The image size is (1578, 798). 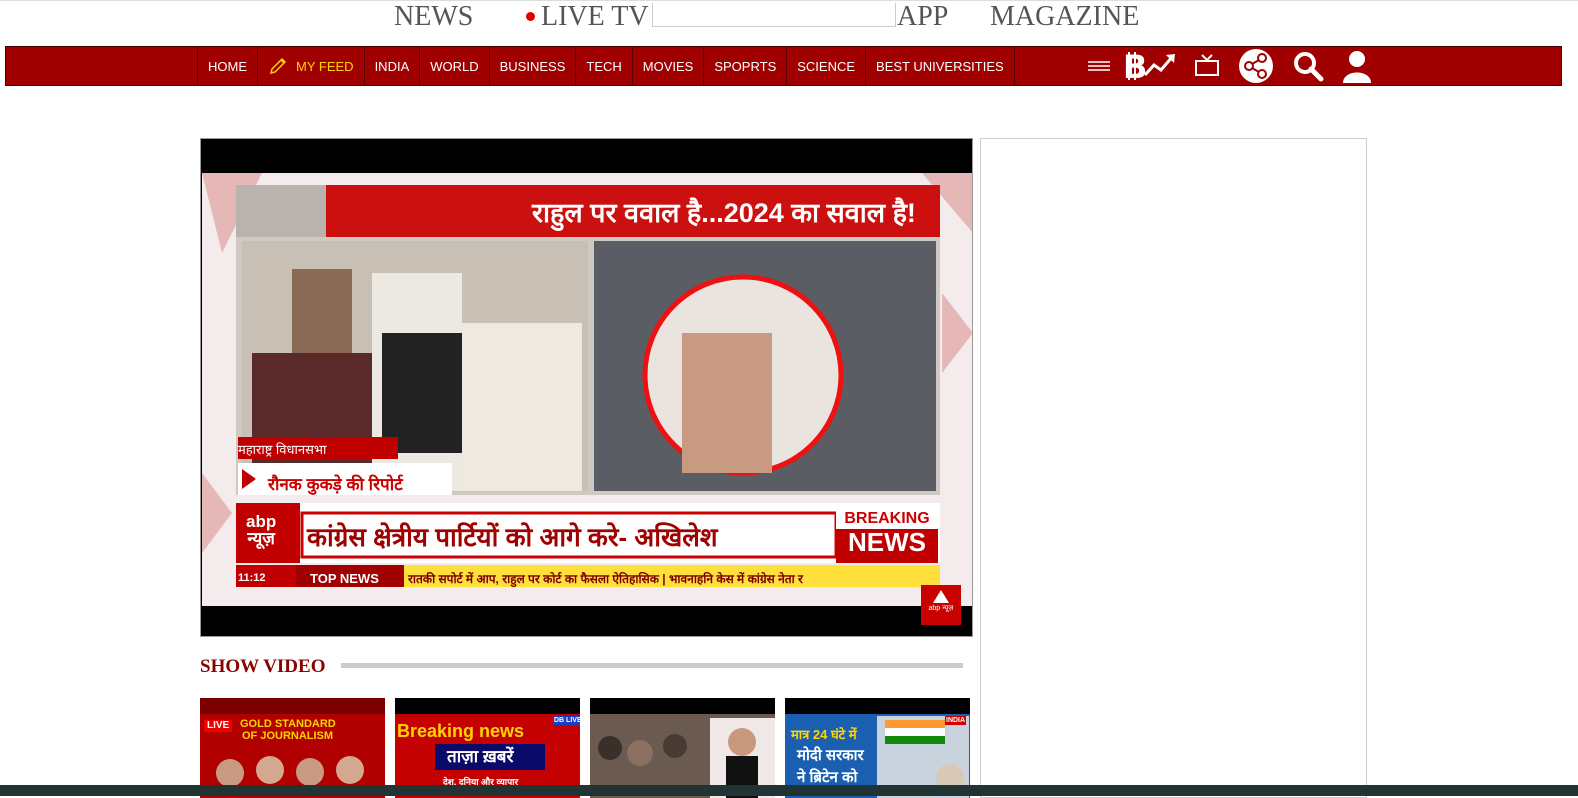 I want to click on nav-item-world: WORLD, so click(x=453, y=66).